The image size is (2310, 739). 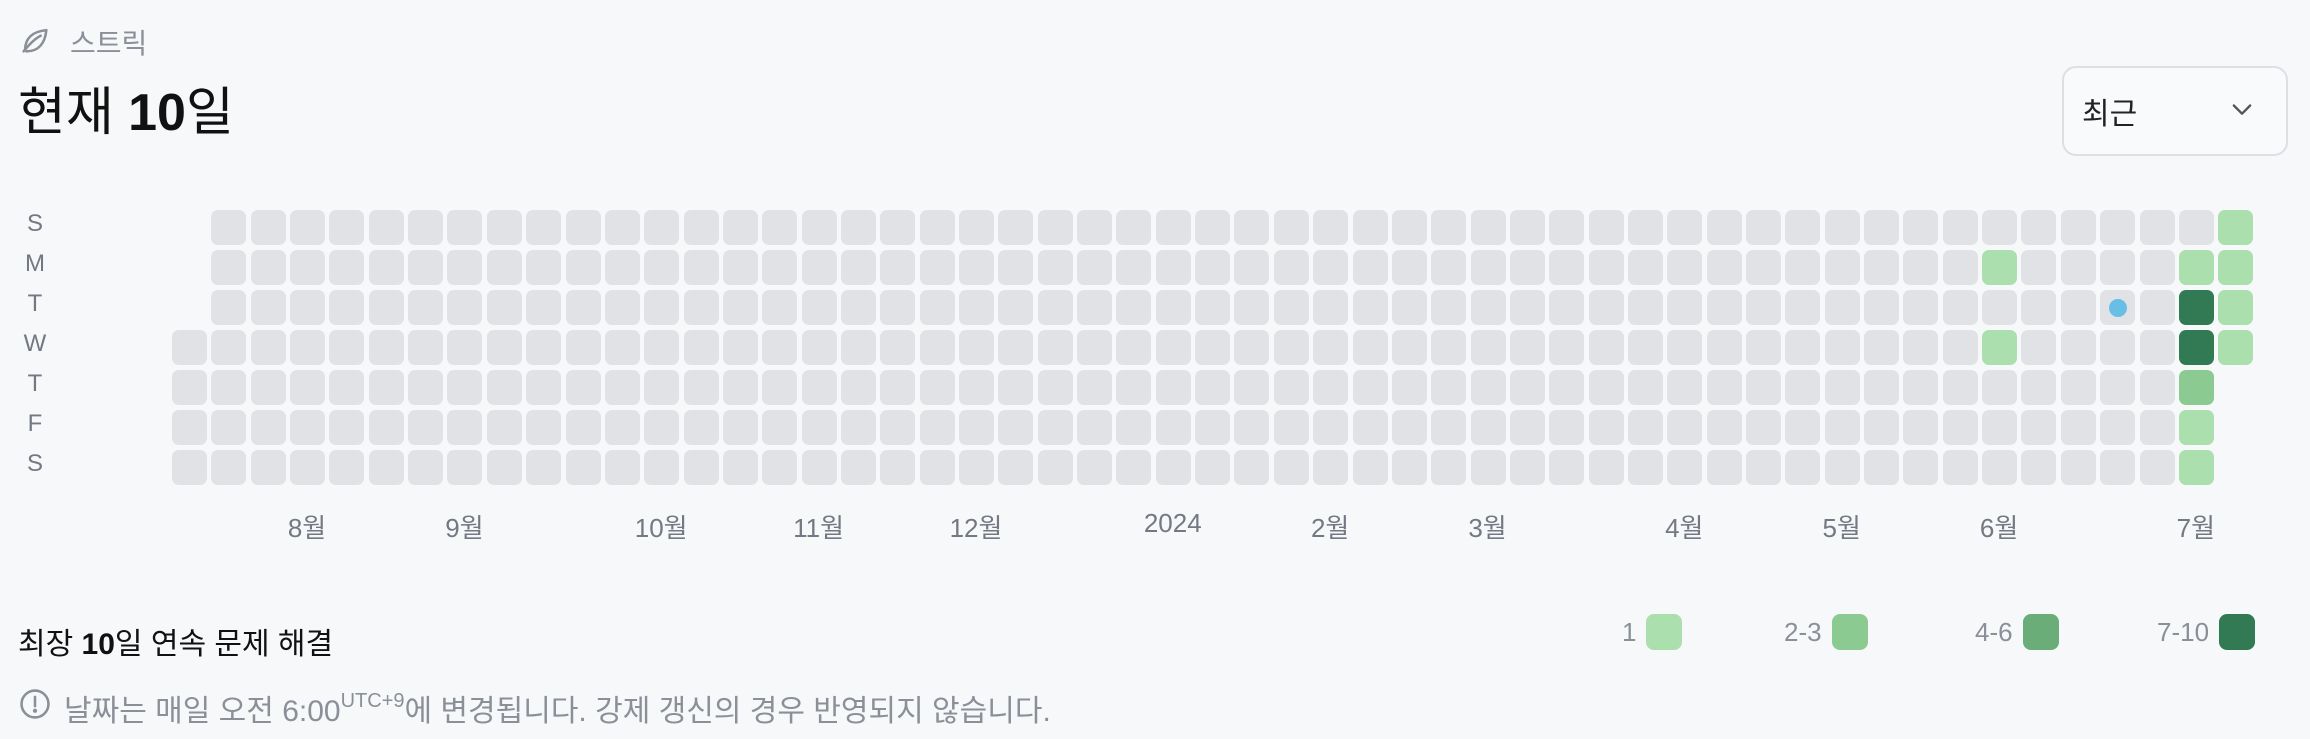 What do you see at coordinates (2175, 111) in the screenshot?
I see `period-select: 최근` at bounding box center [2175, 111].